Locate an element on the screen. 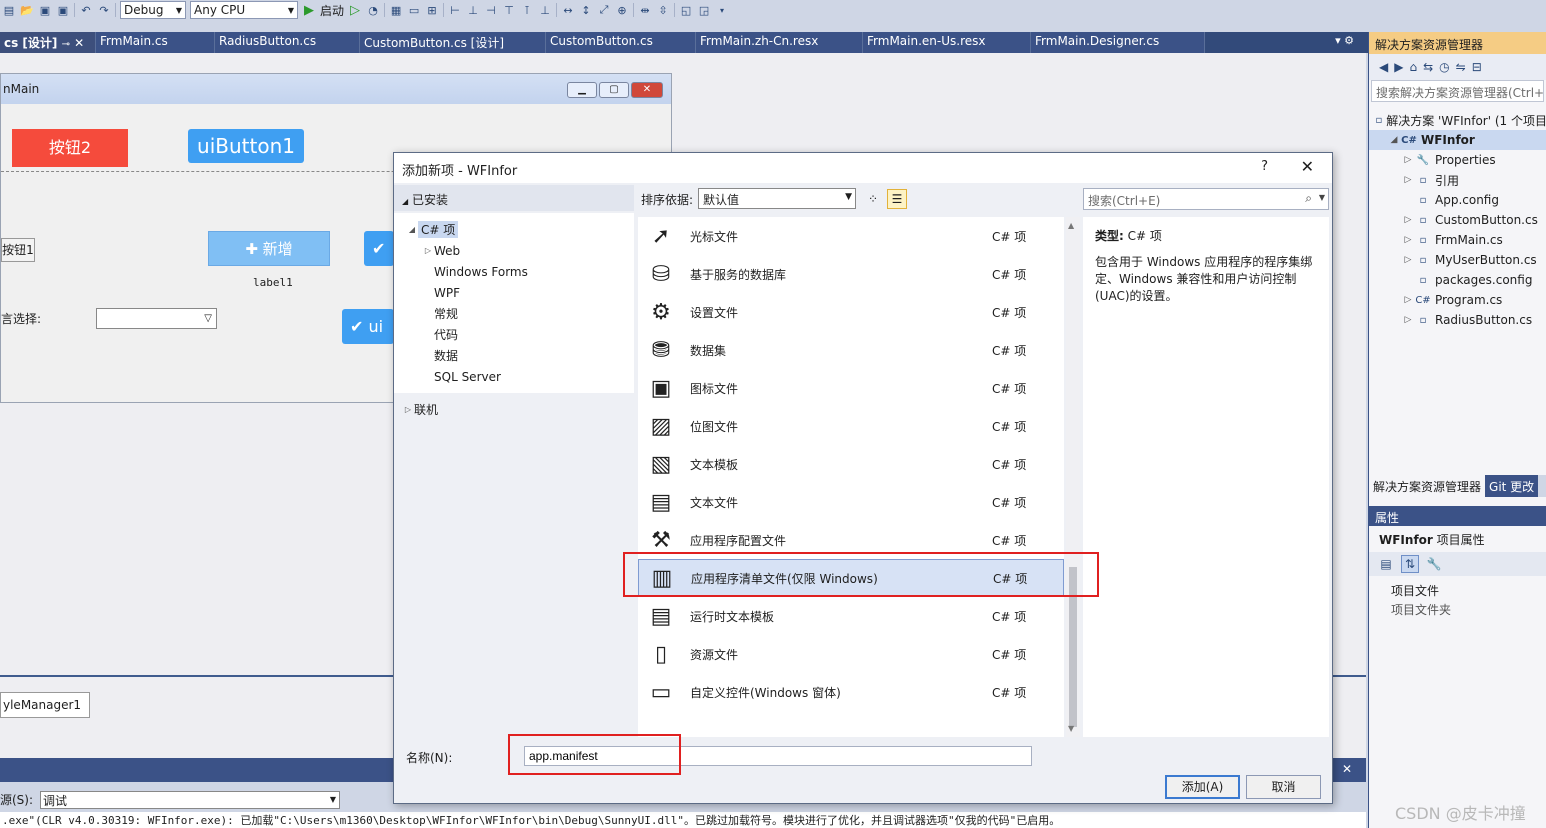 The image size is (1546, 828). tree-item-category: 数据 is located at coordinates (514, 355).